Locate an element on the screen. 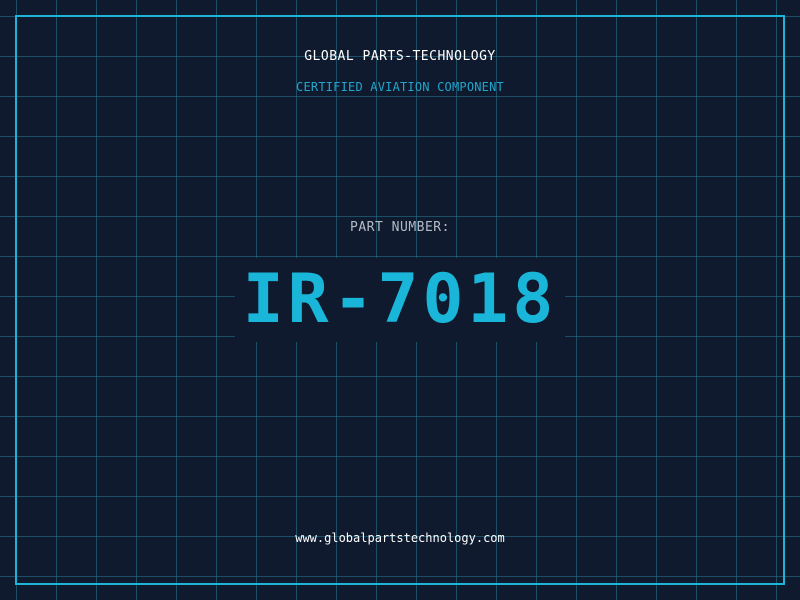  part-number-value: IR-7018 is located at coordinates (400, 300).